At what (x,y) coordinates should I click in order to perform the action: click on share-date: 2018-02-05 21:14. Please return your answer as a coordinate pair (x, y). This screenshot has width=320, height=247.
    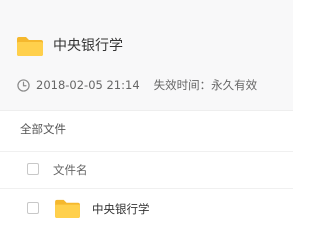
    Looking at the image, I should click on (88, 85).